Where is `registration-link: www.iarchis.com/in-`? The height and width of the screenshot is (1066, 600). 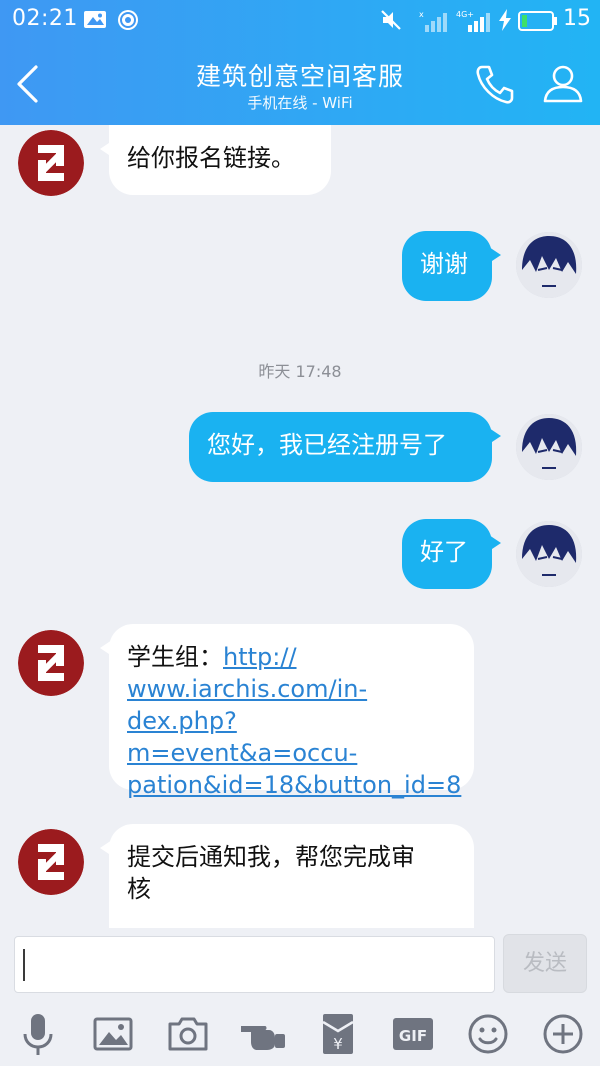 registration-link: www.iarchis.com/in- is located at coordinates (291, 689).